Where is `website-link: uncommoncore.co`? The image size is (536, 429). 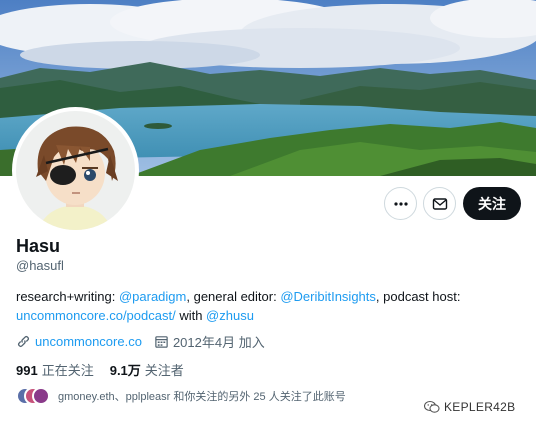 website-link: uncommoncore.co is located at coordinates (88, 341).